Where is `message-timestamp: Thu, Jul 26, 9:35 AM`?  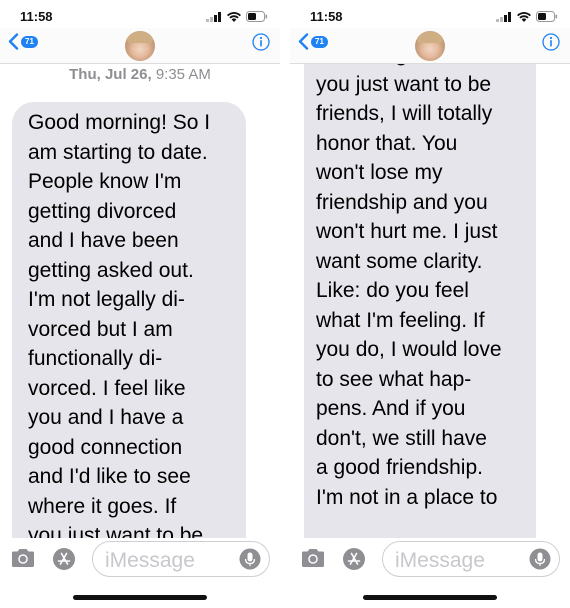
message-timestamp: Thu, Jul 26, 9:35 AM is located at coordinates (140, 74).